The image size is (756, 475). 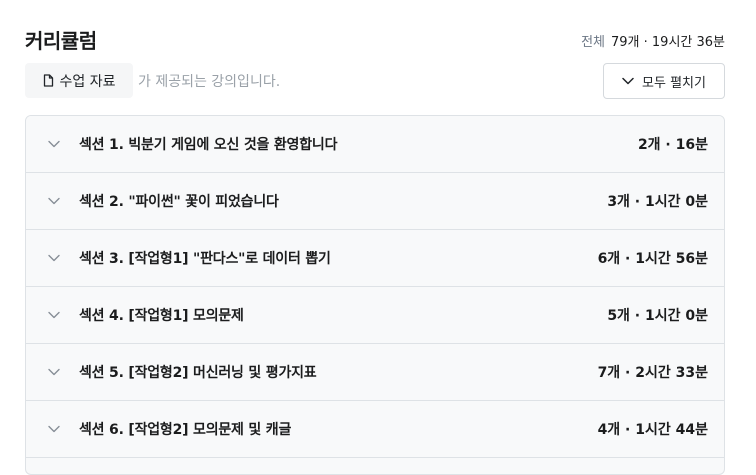 I want to click on section-row-5: 섹션 5. [작업형2] 머신러닝 및 평가지표 7개 · 2시간 33분, so click(x=375, y=372).